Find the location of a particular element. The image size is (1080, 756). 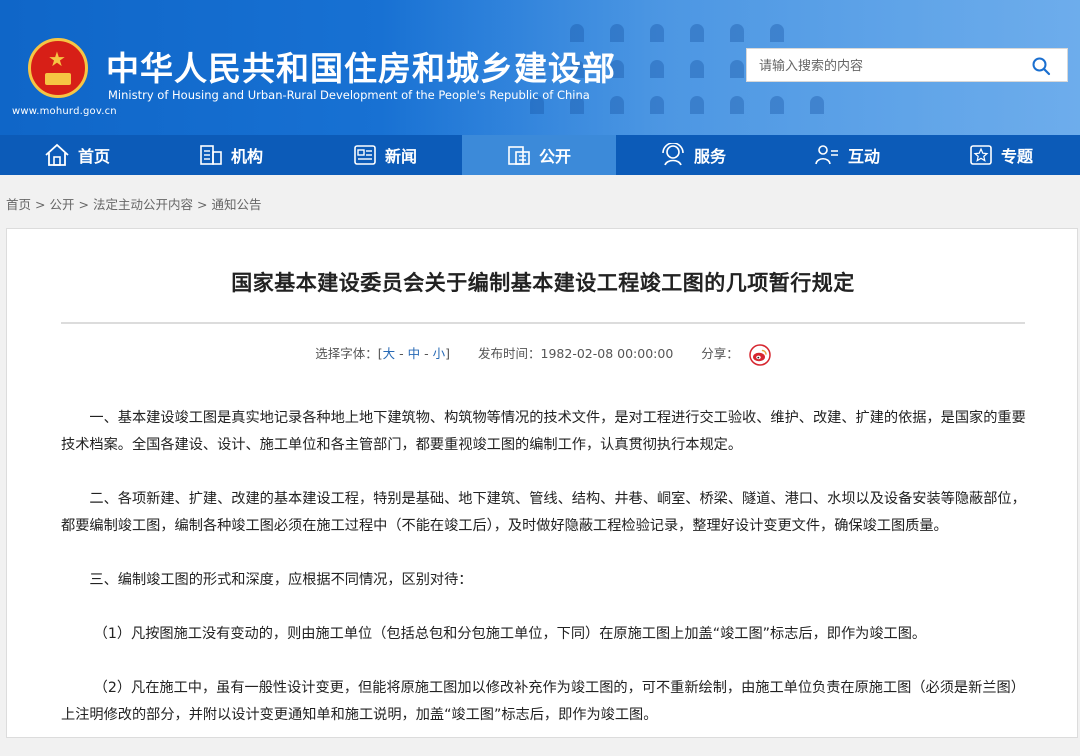

publish-time-label: 发布时间： is located at coordinates (509, 353).